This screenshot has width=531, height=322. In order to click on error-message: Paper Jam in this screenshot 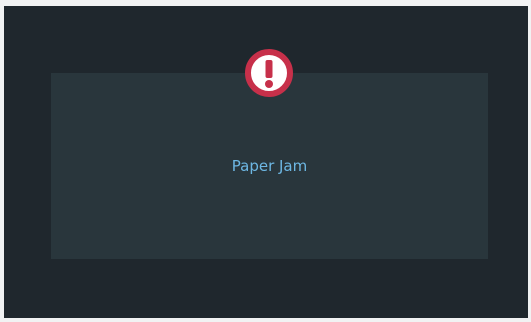, I will do `click(269, 166)`.